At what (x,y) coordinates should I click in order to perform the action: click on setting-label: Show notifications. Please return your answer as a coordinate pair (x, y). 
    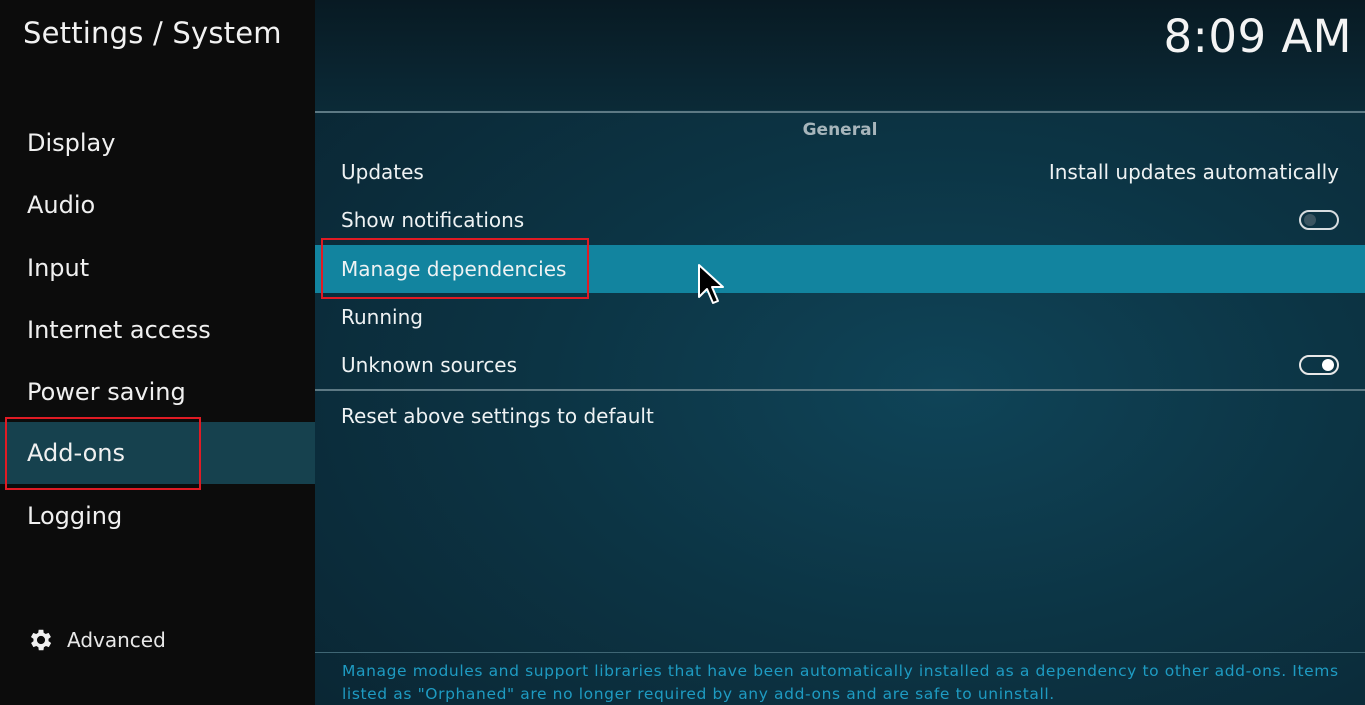
    Looking at the image, I should click on (433, 220).